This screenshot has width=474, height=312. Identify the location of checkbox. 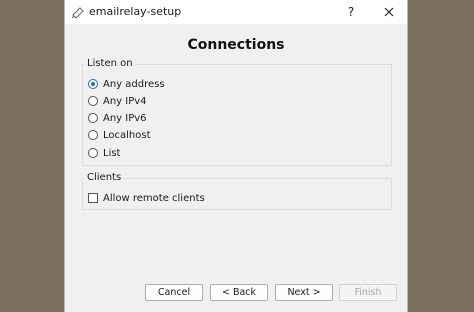
(93, 198).